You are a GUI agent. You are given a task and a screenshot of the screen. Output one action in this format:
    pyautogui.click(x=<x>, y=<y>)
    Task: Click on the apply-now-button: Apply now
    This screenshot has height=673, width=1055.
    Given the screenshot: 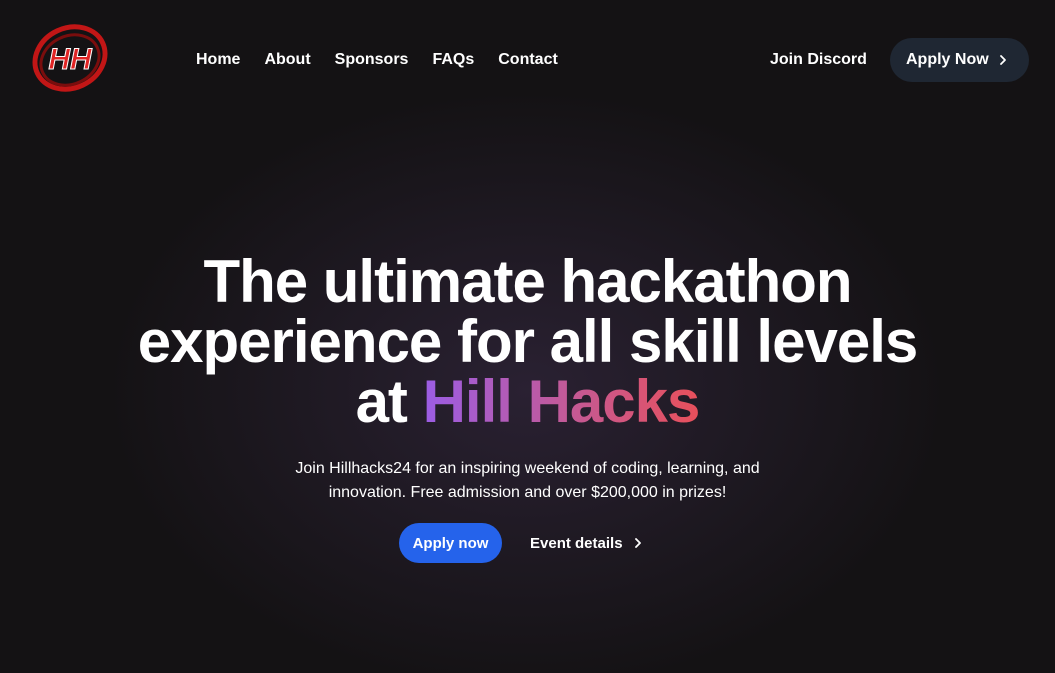 What is the action you would take?
    pyautogui.click(x=450, y=543)
    